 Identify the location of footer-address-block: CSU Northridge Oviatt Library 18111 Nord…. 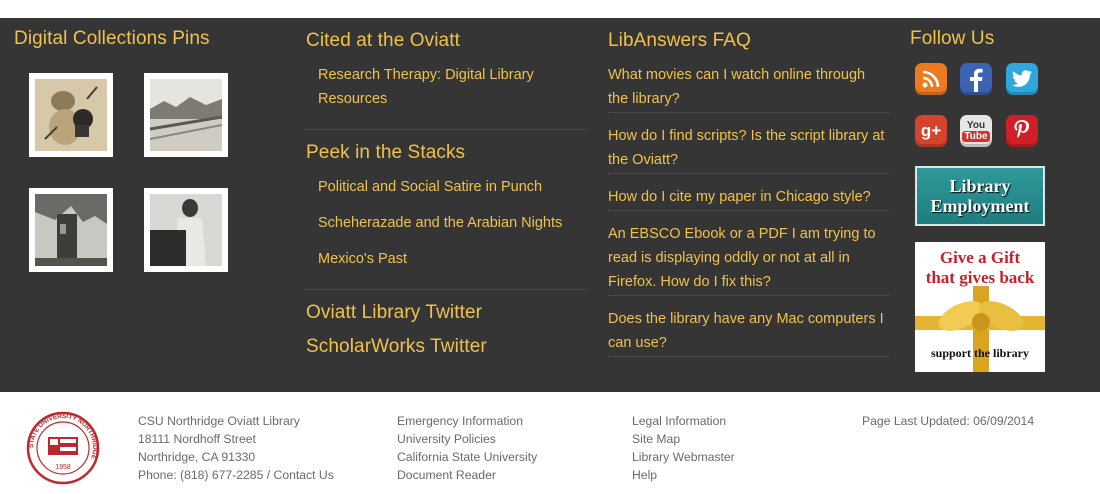
(236, 448).